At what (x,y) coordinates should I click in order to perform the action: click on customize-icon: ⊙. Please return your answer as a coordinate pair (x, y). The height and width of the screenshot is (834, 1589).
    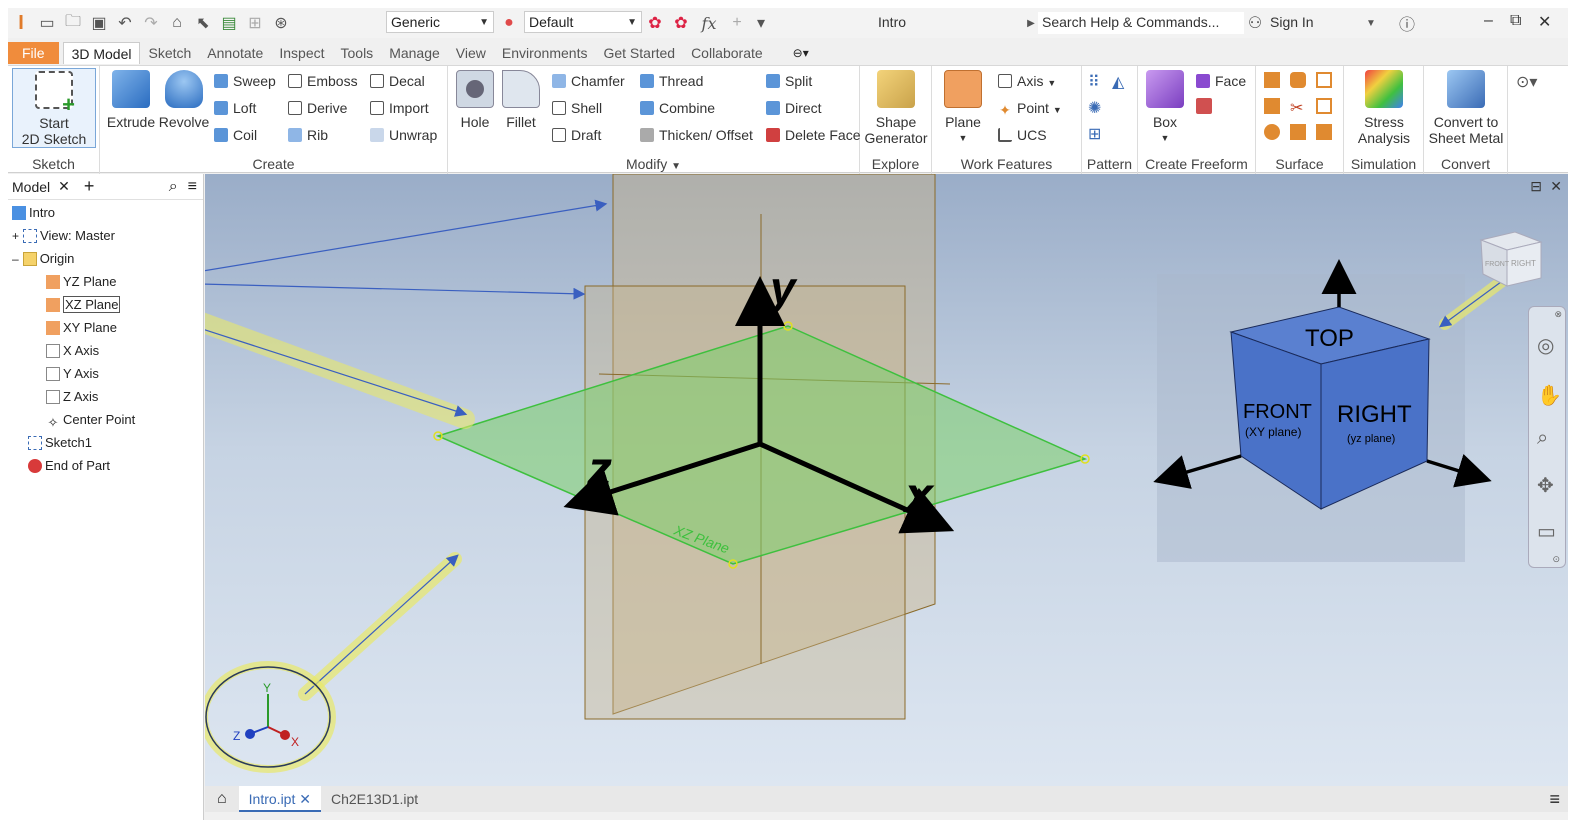
    Looking at the image, I should click on (1556, 559).